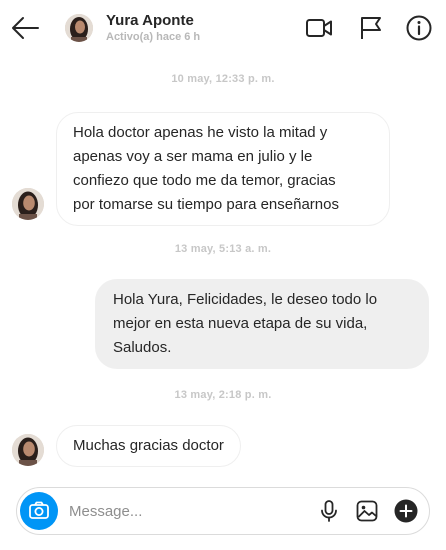 The width and height of the screenshot is (446, 550). What do you see at coordinates (223, 28) in the screenshot?
I see `chat-header: Yura Aponte Activo(a) hace 6 h` at bounding box center [223, 28].